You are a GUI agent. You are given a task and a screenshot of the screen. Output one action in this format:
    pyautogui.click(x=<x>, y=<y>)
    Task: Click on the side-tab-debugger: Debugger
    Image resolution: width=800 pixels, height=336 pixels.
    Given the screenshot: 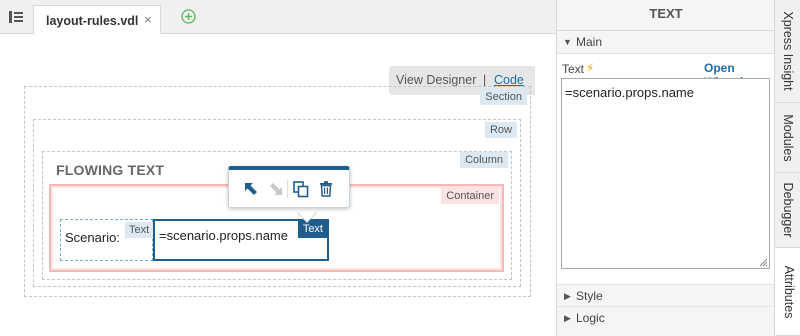 What is the action you would take?
    pyautogui.click(x=787, y=210)
    